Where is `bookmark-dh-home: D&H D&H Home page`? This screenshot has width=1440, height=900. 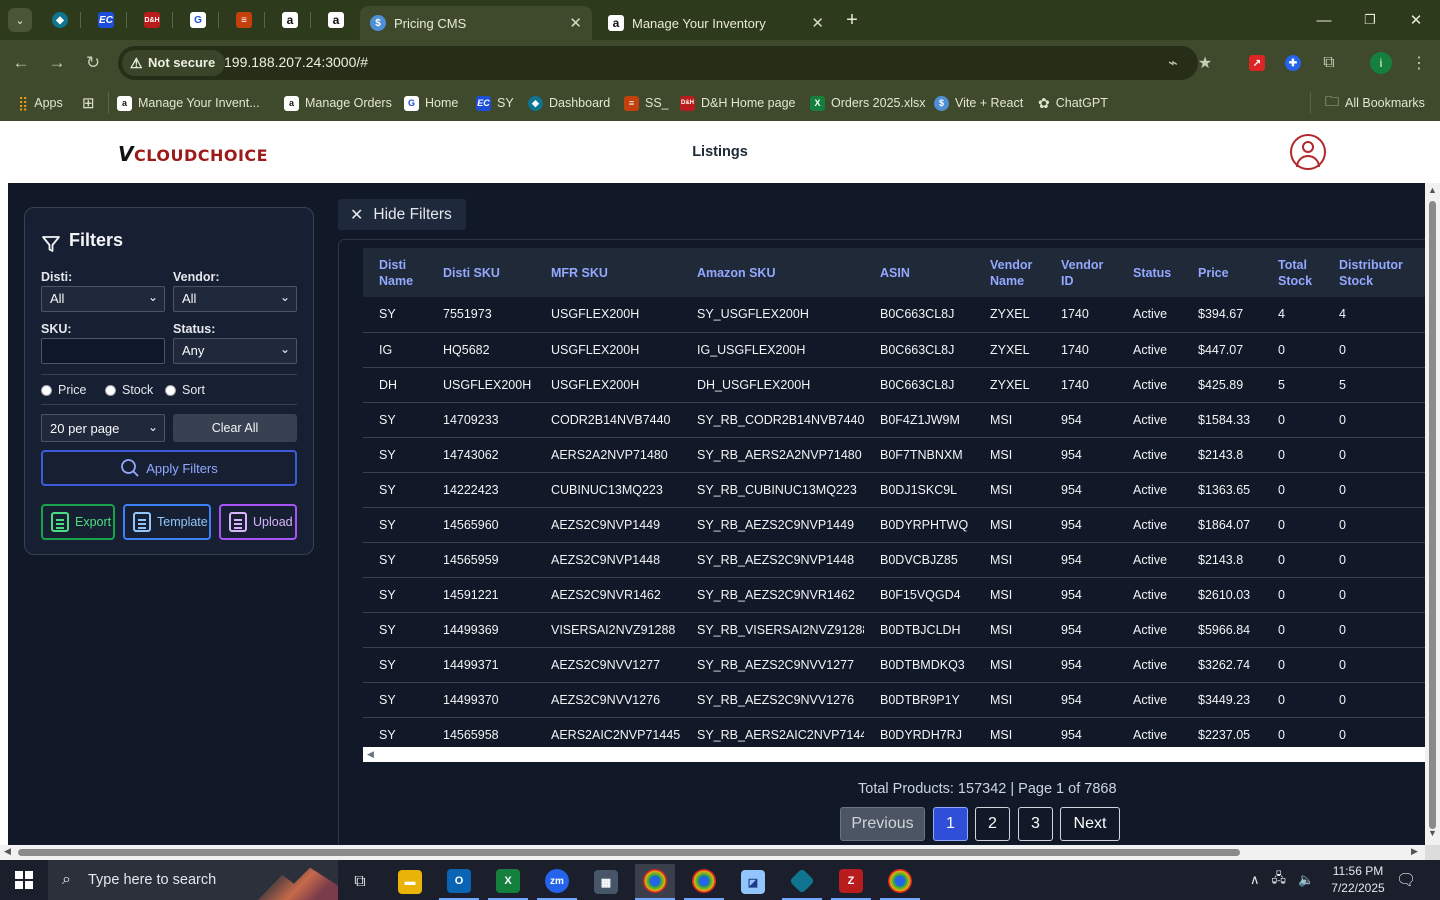 bookmark-dh-home: D&H D&H Home page is located at coordinates (738, 103).